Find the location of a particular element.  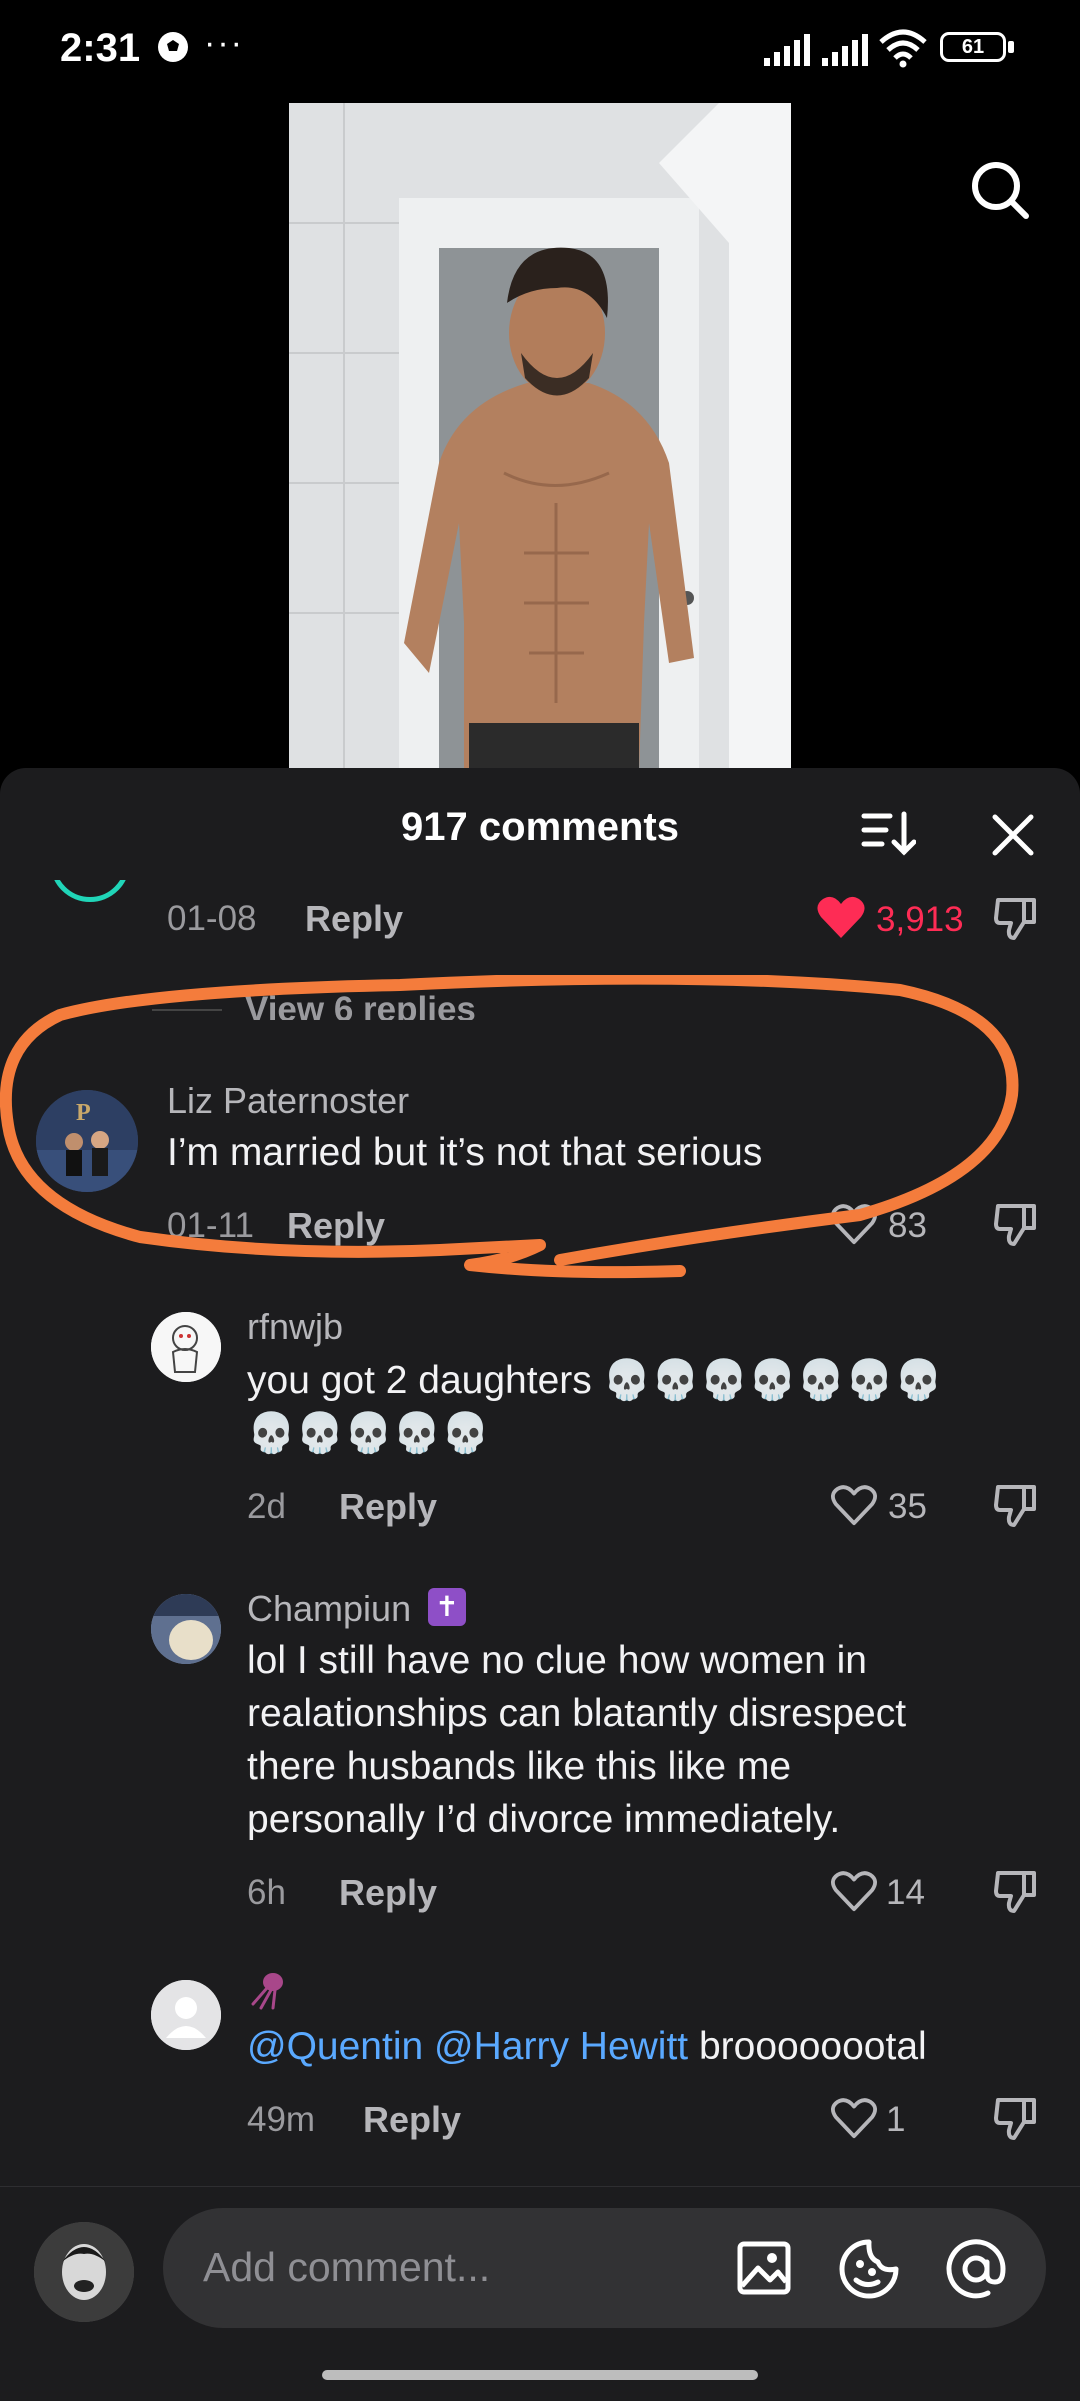

comment-text: @Quentin @Harry Hewitt broooooootal is located at coordinates (587, 2046).